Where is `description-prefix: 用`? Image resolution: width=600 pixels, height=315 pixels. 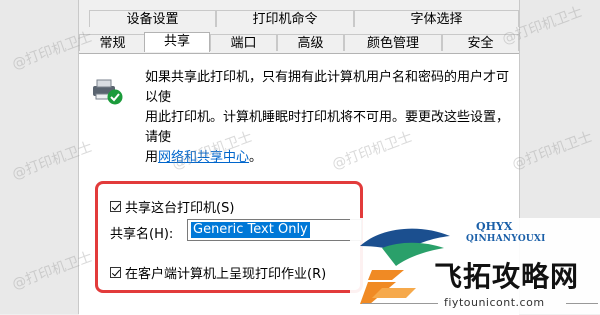 description-prefix: 用 is located at coordinates (152, 157).